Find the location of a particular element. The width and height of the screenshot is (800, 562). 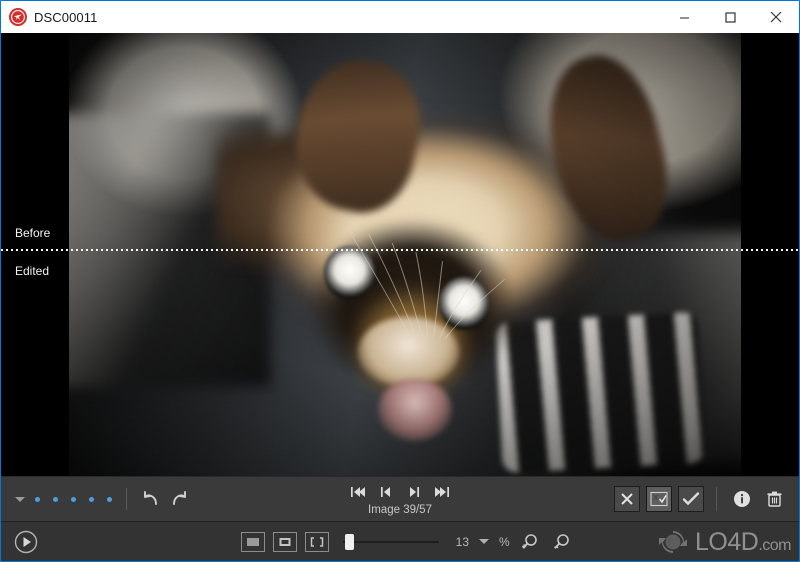

zoom-controls: 13 % is located at coordinates (407, 542).